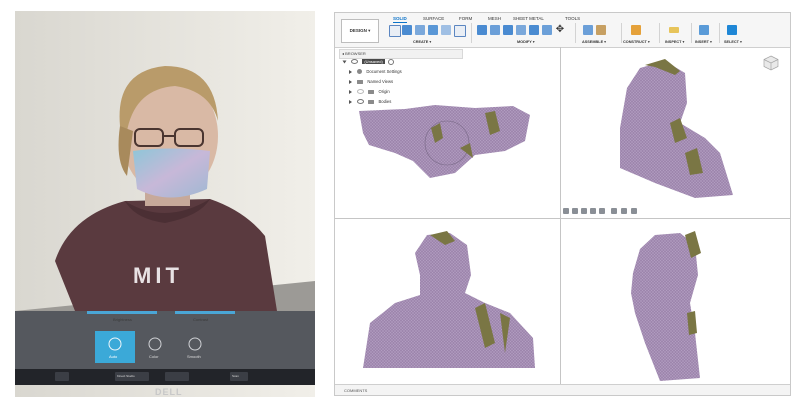  What do you see at coordinates (122, 319) in the screenshot?
I see `brightness-label: Brightness` at bounding box center [122, 319].